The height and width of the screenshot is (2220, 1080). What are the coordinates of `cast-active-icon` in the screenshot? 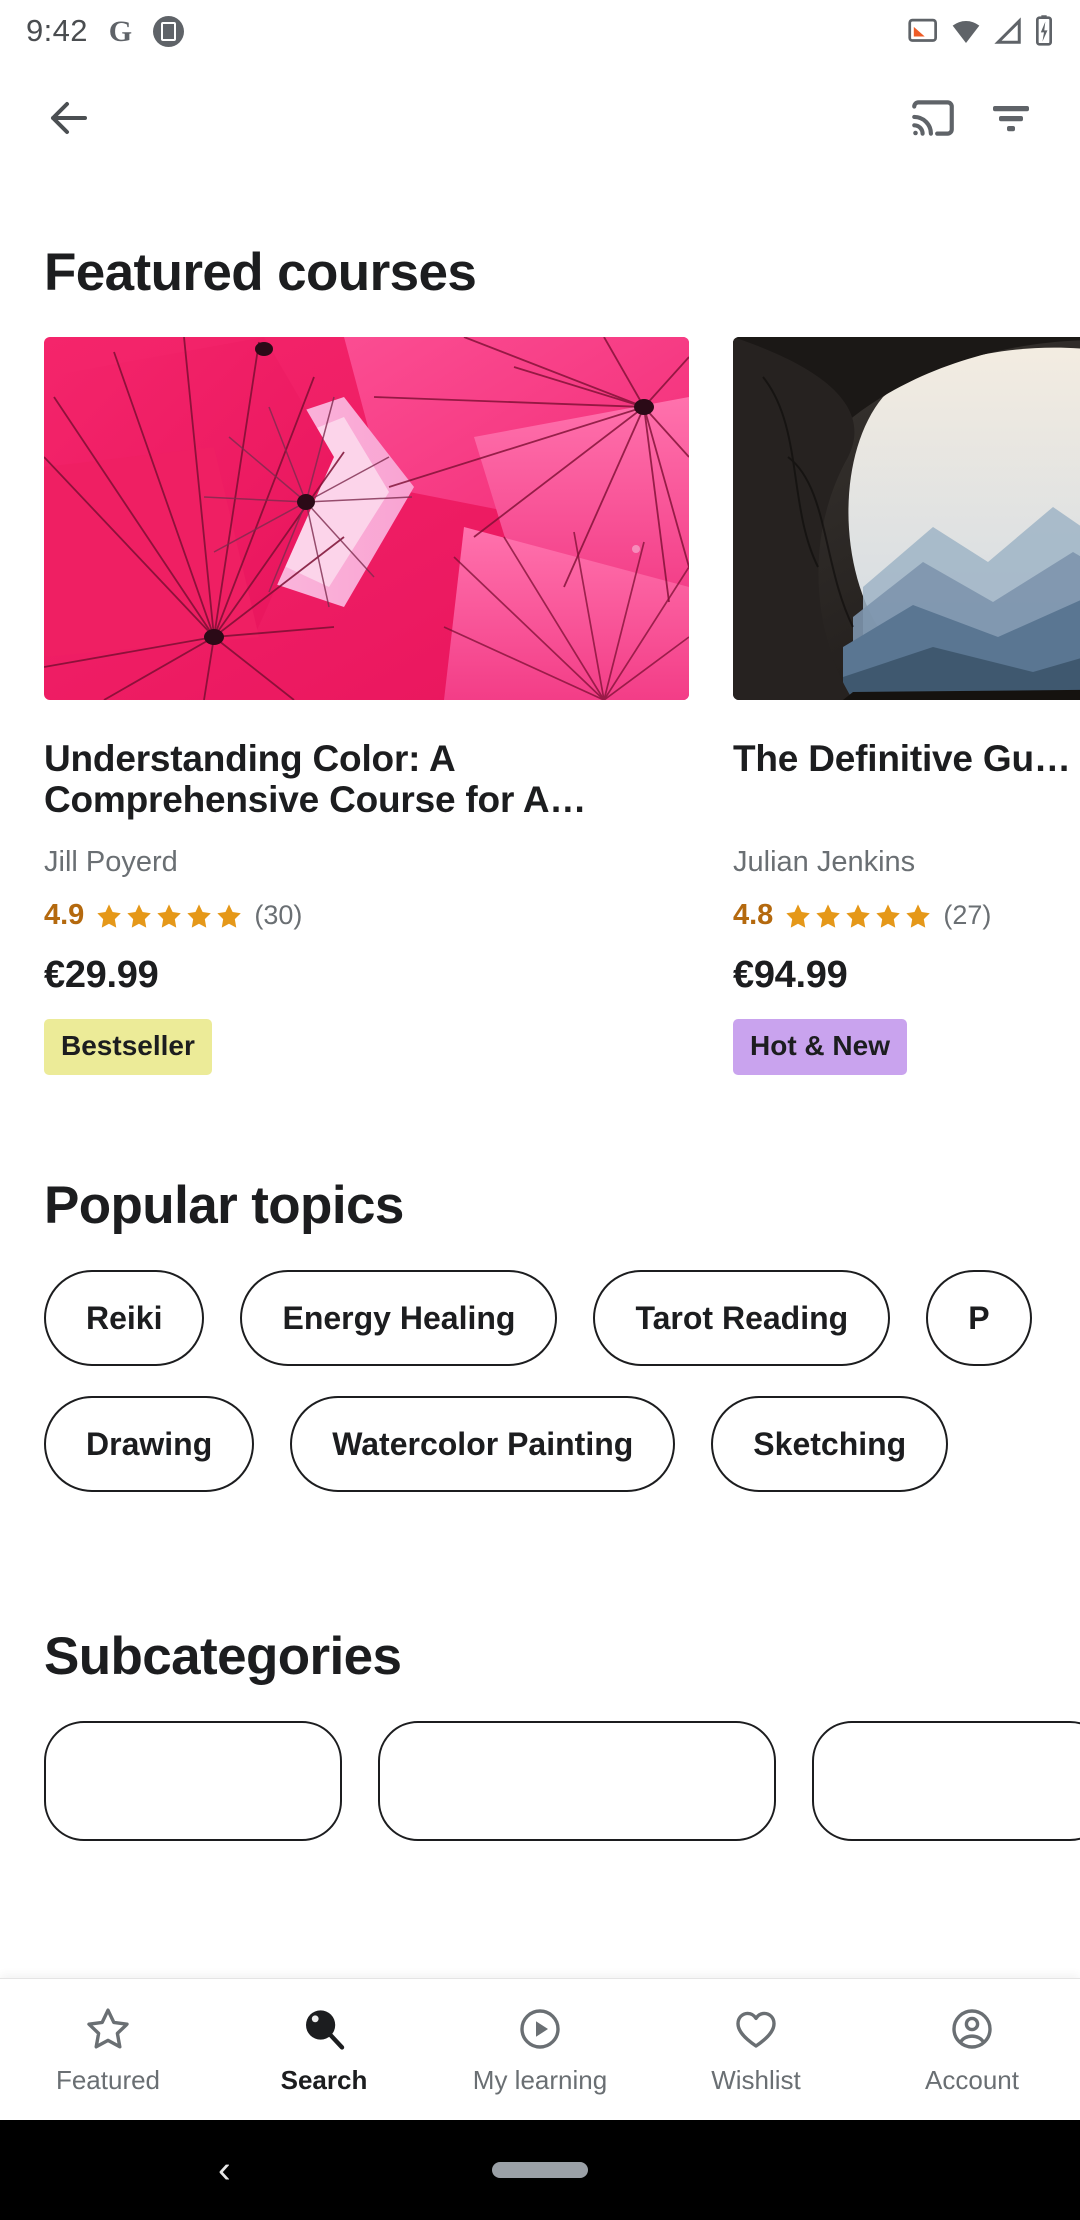 It's located at (922, 30).